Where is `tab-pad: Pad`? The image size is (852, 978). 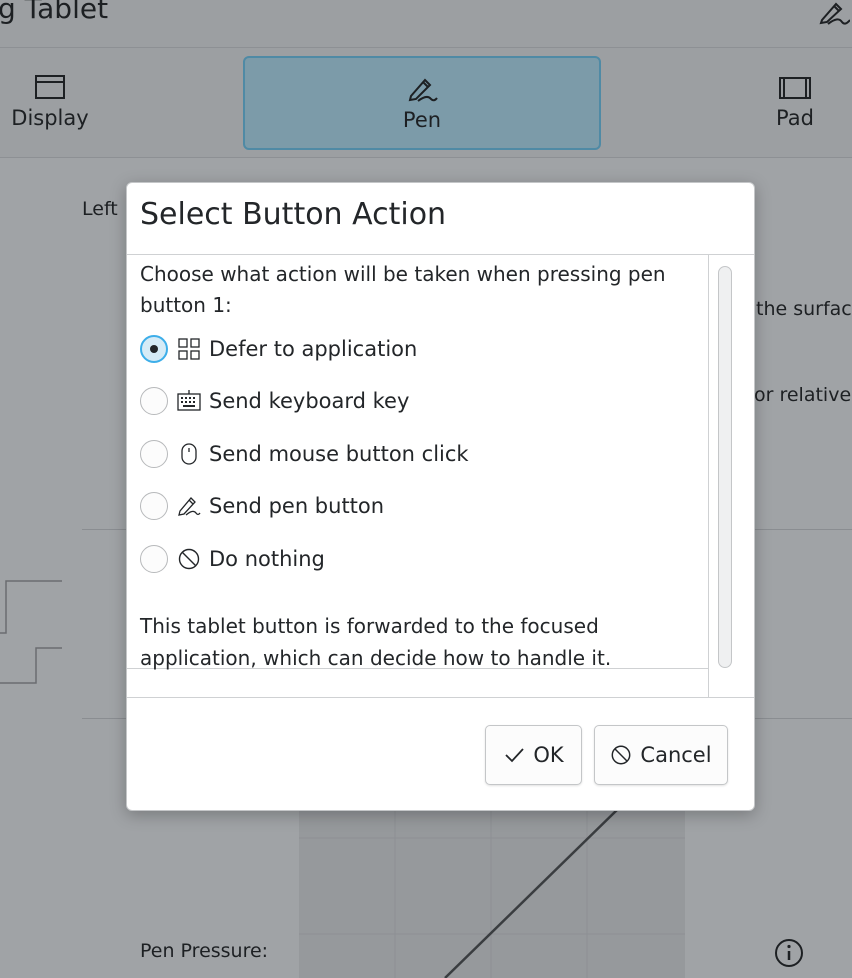
tab-pad: Pad is located at coordinates (795, 103).